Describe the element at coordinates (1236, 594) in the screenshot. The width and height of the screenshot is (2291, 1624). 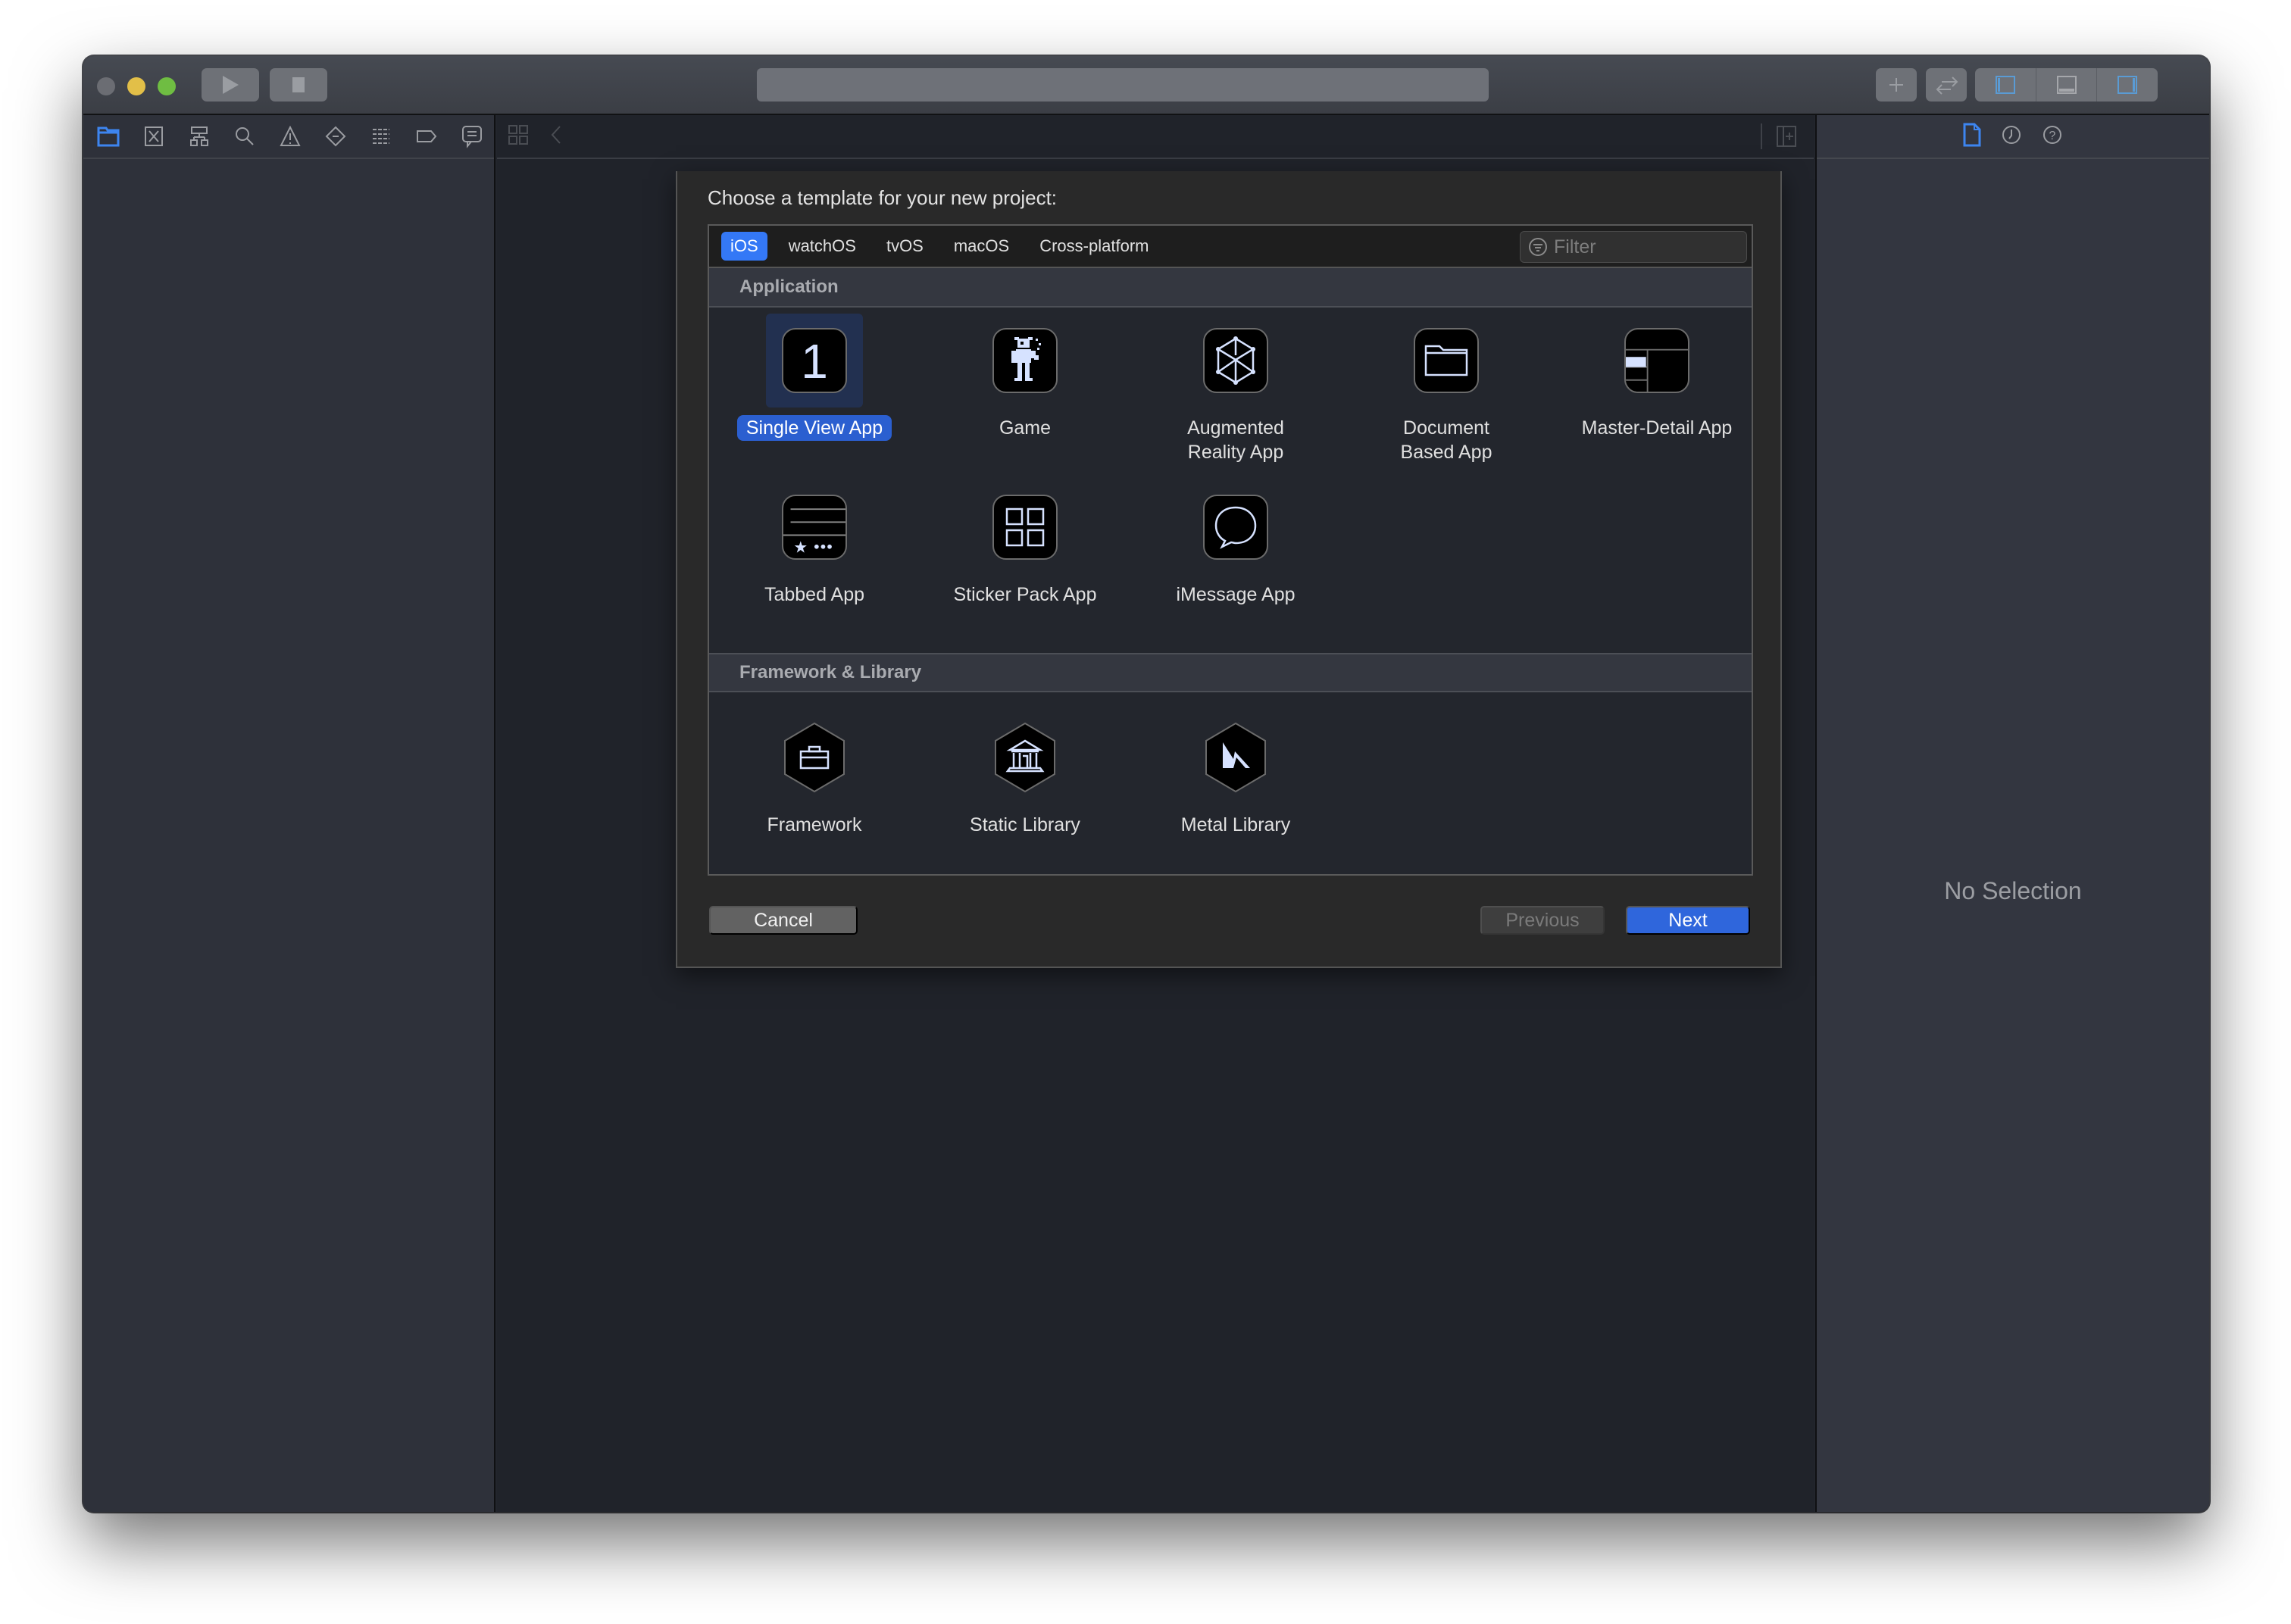
I see `template-label: iMessage App` at that location.